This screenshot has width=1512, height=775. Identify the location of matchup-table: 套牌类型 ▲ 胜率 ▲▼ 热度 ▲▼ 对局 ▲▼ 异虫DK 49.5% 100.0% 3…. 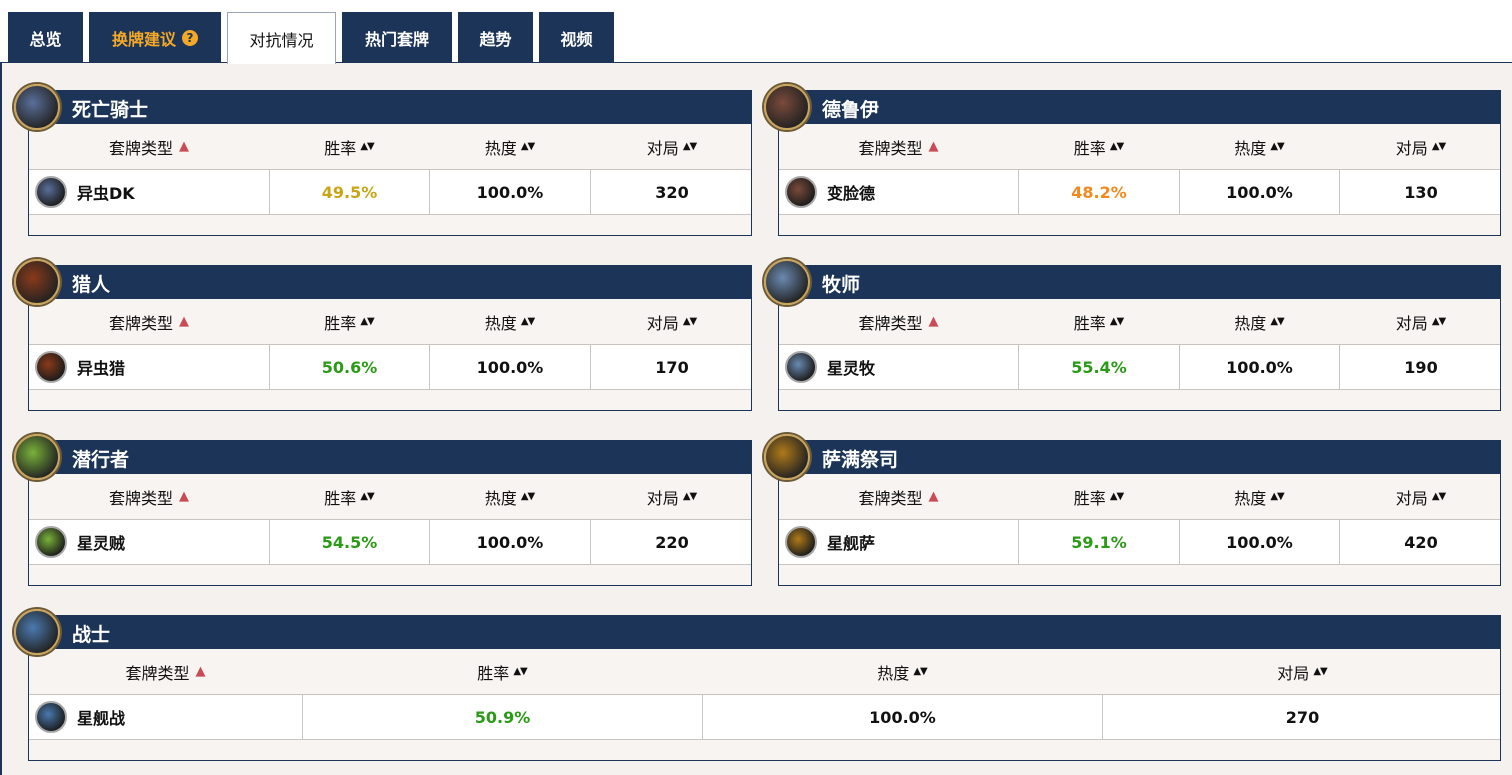
(390, 180).